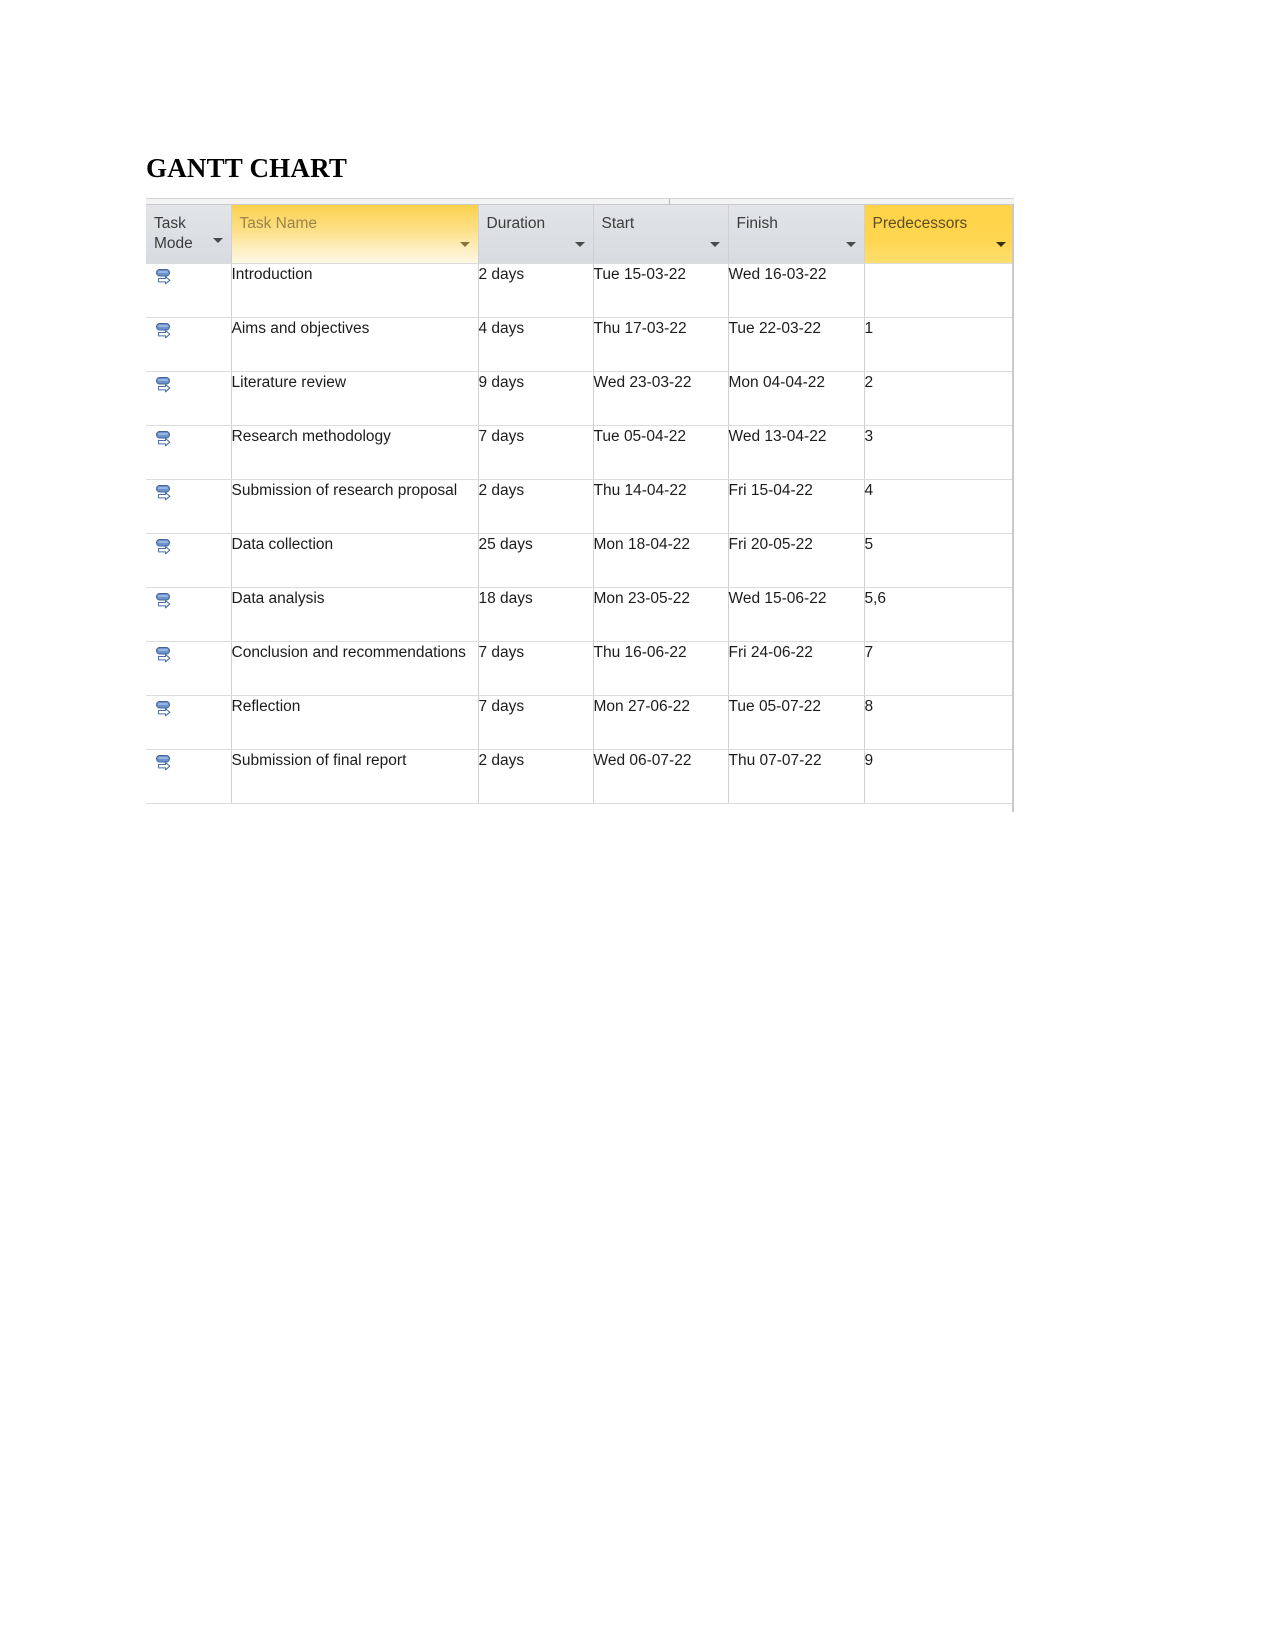 This screenshot has width=1275, height=1650. Describe the element at coordinates (796, 234) in the screenshot. I see `column-header-finish: Finish` at that location.